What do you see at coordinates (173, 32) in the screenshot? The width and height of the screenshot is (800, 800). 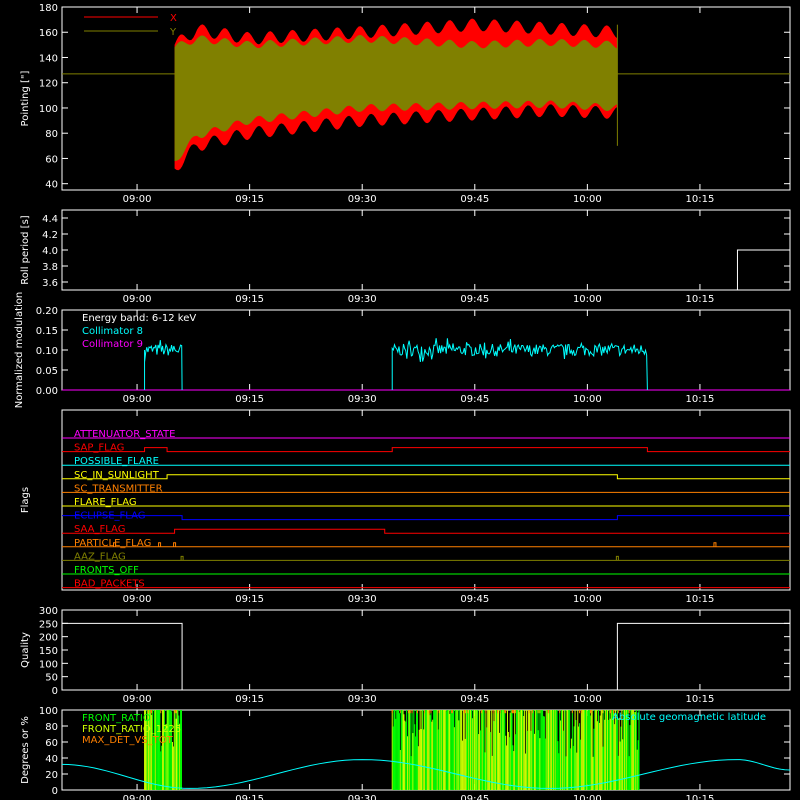 I see `legend-label-y: Y` at bounding box center [173, 32].